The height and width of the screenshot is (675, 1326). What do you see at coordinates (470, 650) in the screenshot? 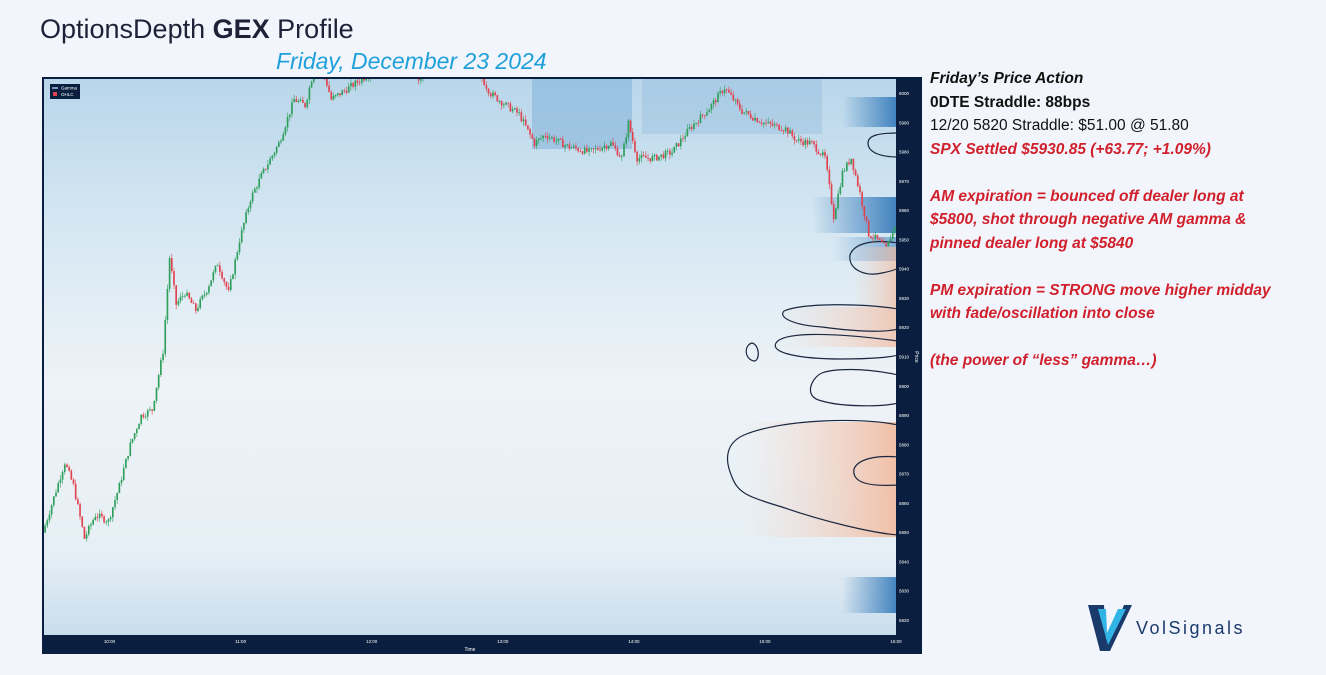
I see `x-axis-label: Time` at bounding box center [470, 650].